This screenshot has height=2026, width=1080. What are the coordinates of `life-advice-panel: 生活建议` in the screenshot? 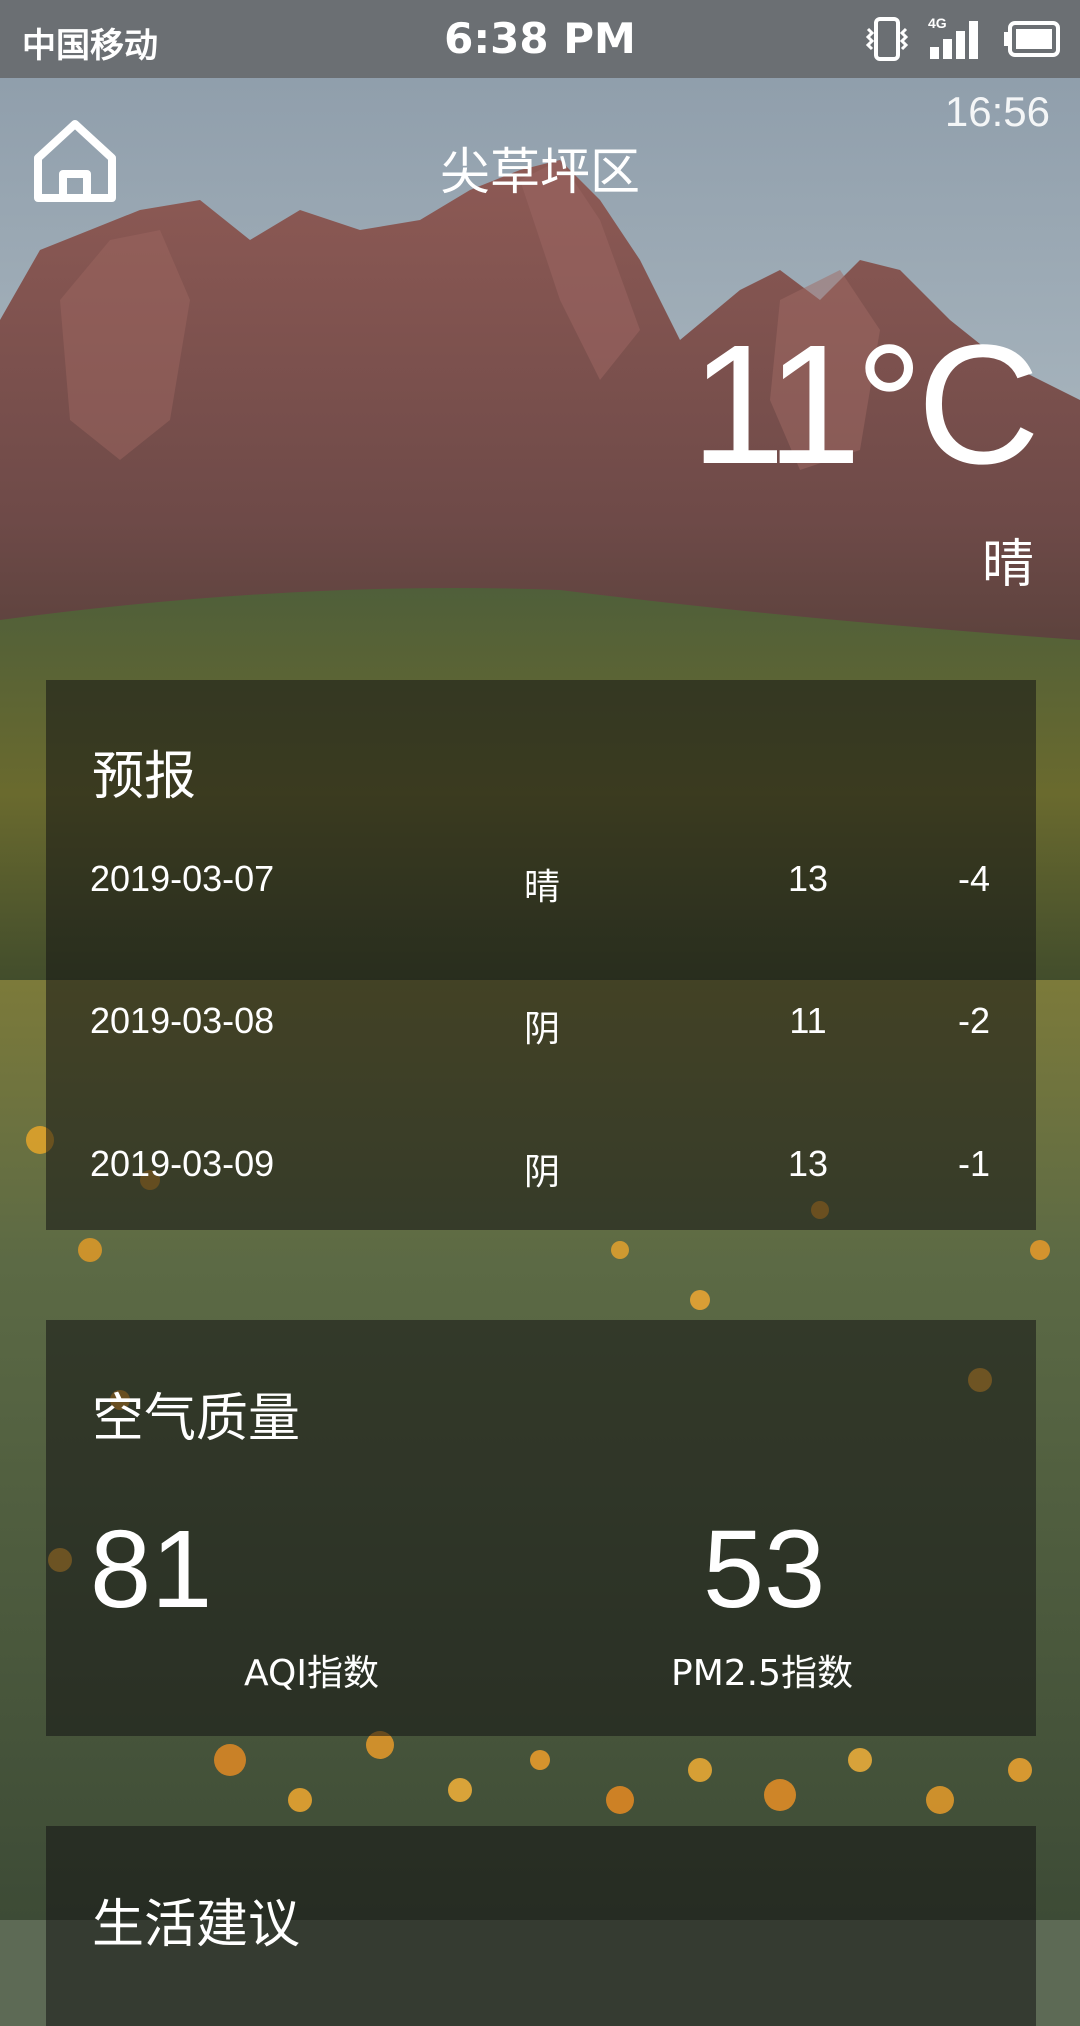 It's located at (541, 1926).